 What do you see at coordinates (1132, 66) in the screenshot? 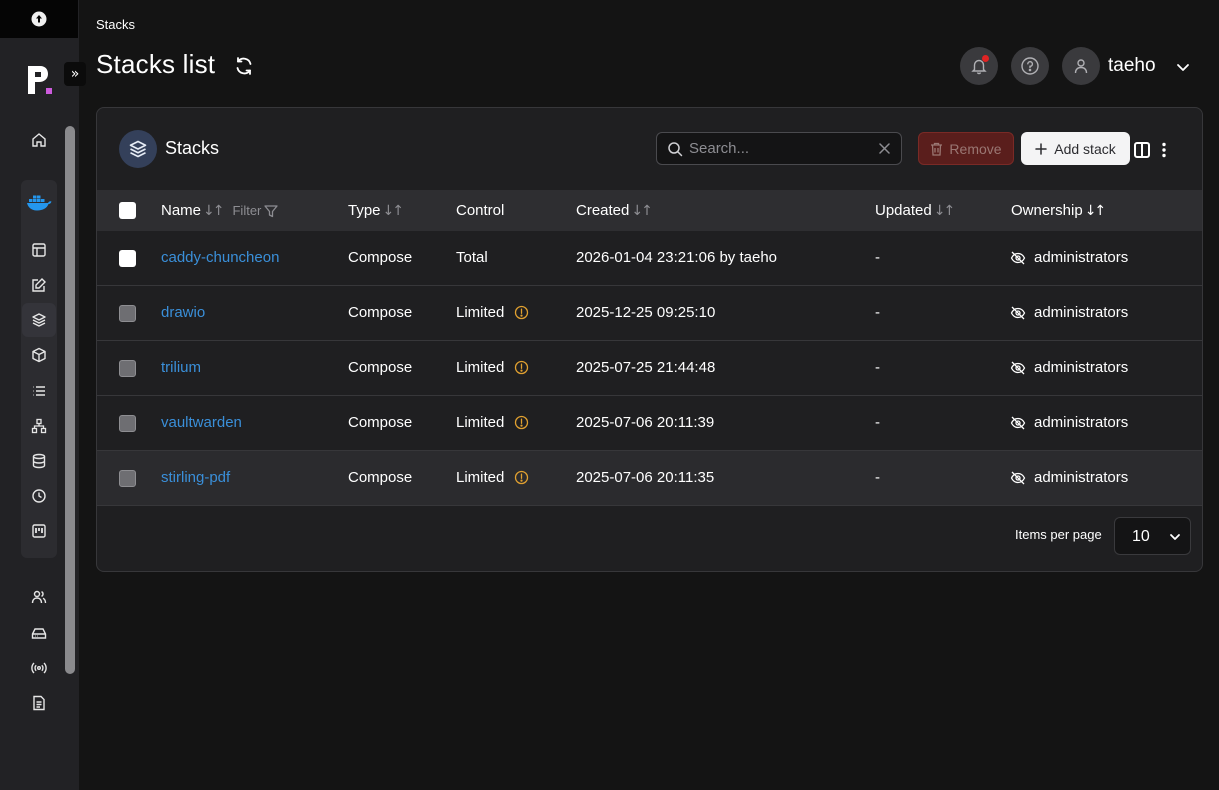
I see `username: taeho` at bounding box center [1132, 66].